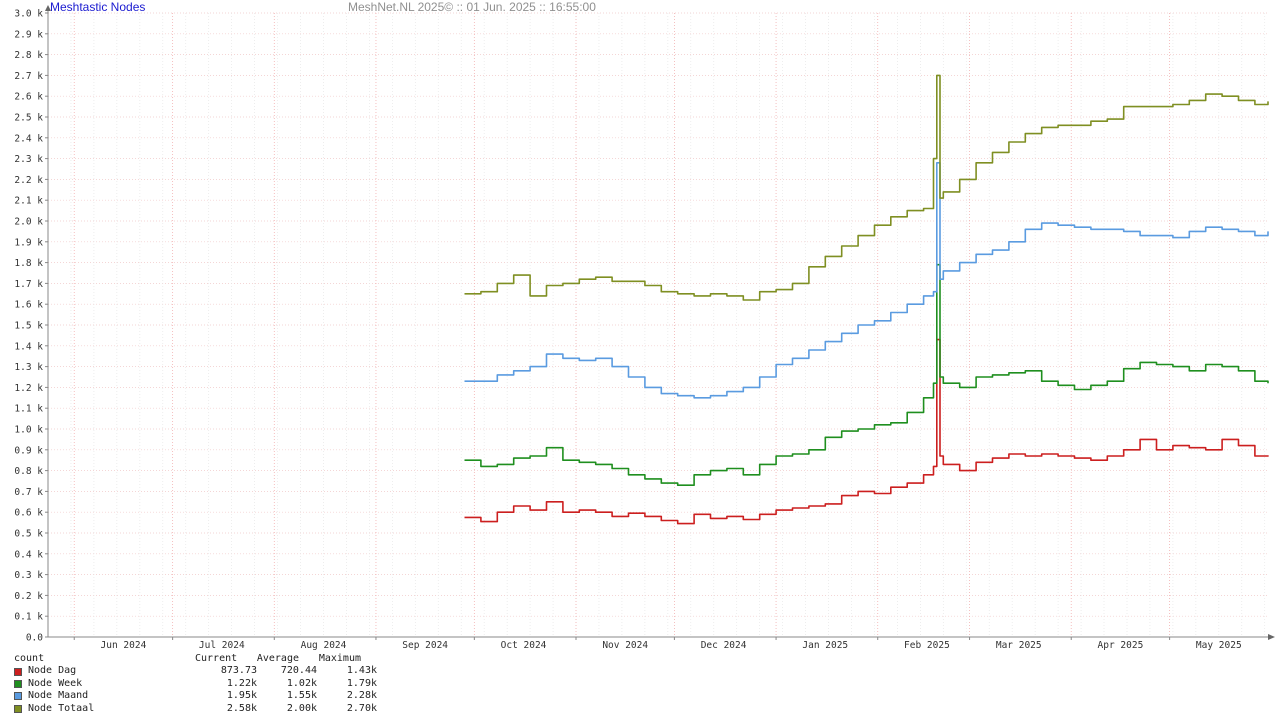 The image size is (1280, 720). I want to click on legend-current-value: 1.22k, so click(241, 683).